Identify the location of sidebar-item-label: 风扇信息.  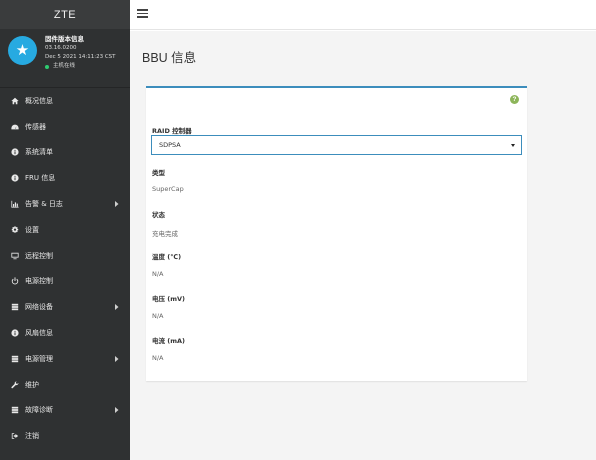
(39, 333).